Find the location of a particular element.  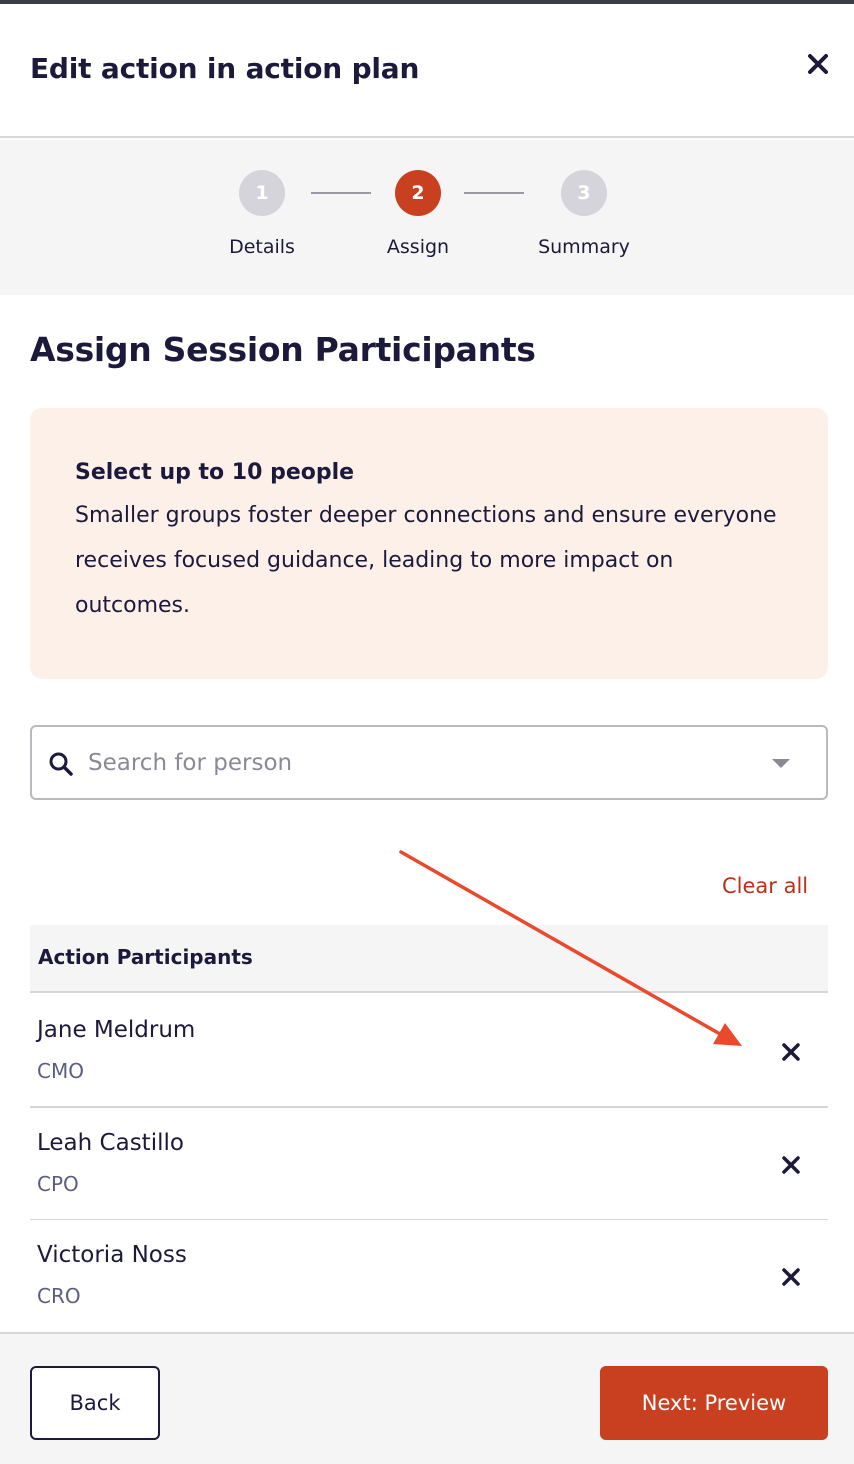

step-label: Summary is located at coordinates (584, 247).